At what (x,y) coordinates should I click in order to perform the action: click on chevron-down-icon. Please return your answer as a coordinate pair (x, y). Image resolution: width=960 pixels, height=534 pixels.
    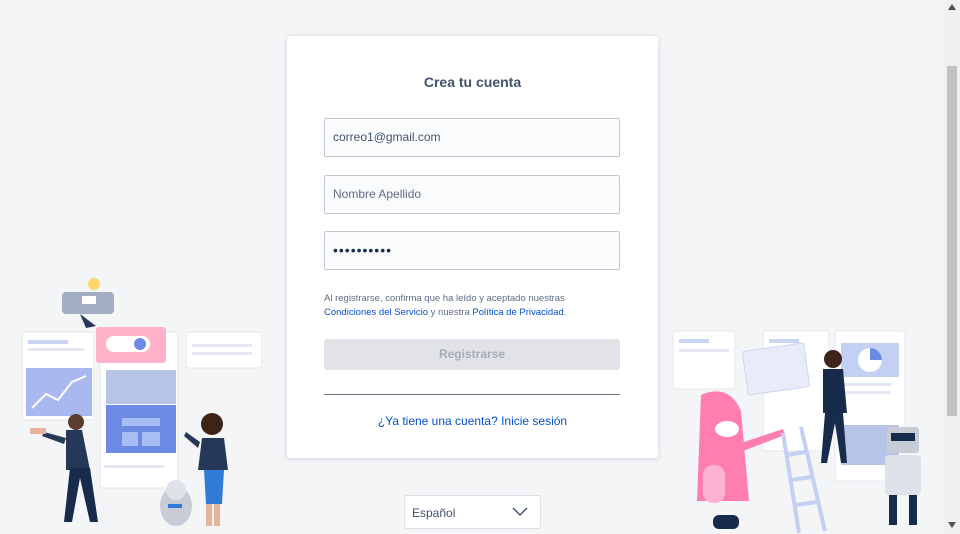
    Looking at the image, I should click on (520, 512).